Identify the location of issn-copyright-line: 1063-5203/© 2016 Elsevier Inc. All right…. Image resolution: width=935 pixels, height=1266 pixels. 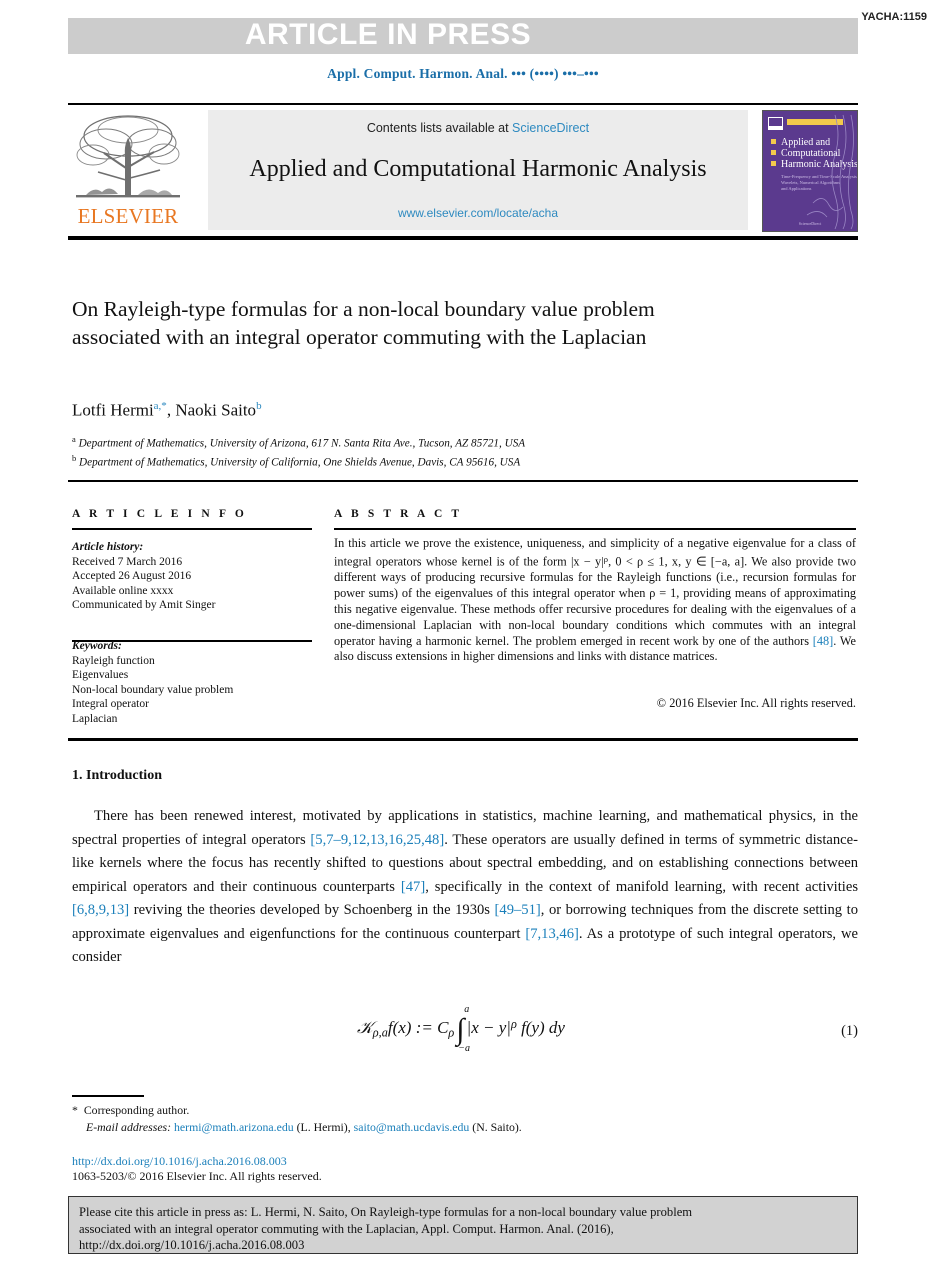
(197, 1176).